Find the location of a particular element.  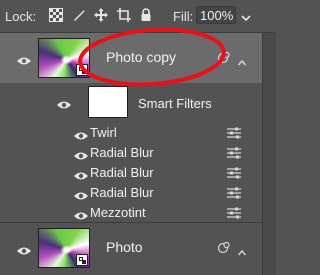

lock-all-icon is located at coordinates (146, 15).